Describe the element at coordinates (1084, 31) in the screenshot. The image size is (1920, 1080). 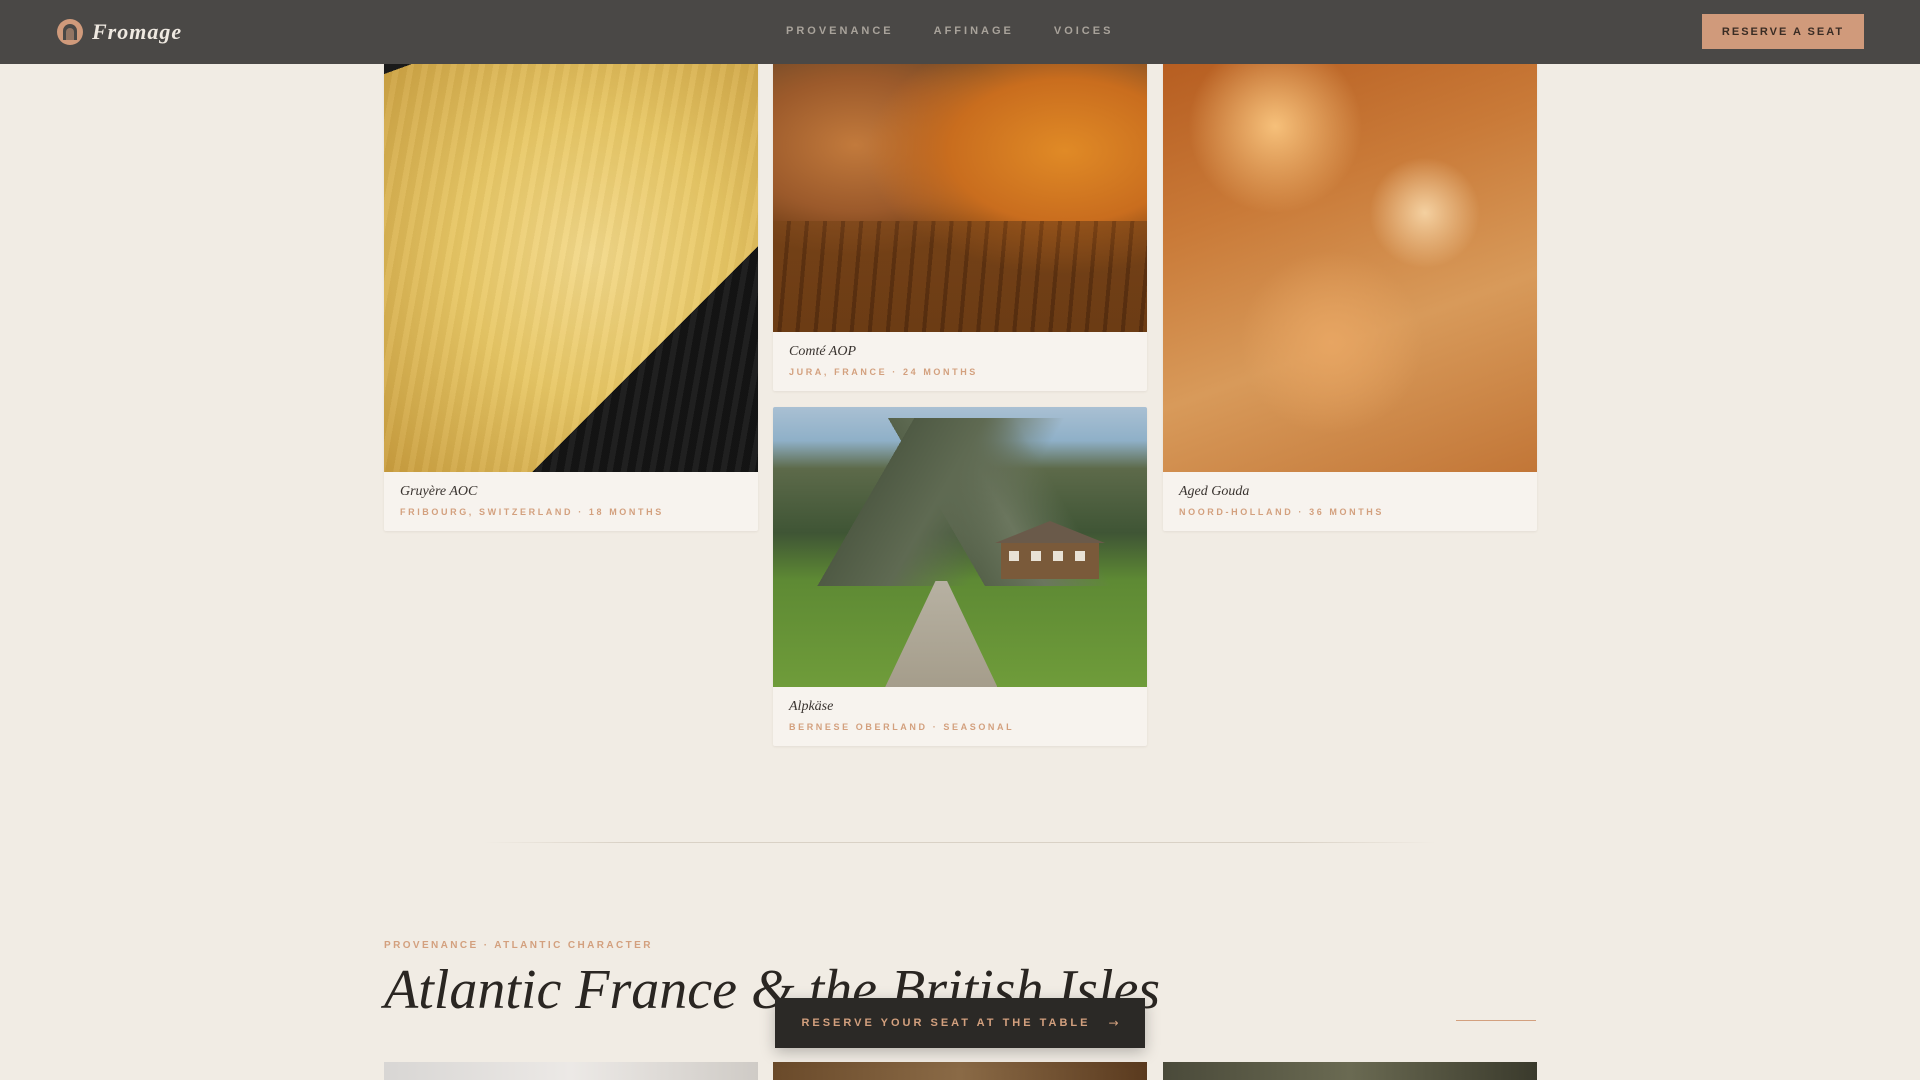
I see `nav-link-voices: VOICES` at that location.